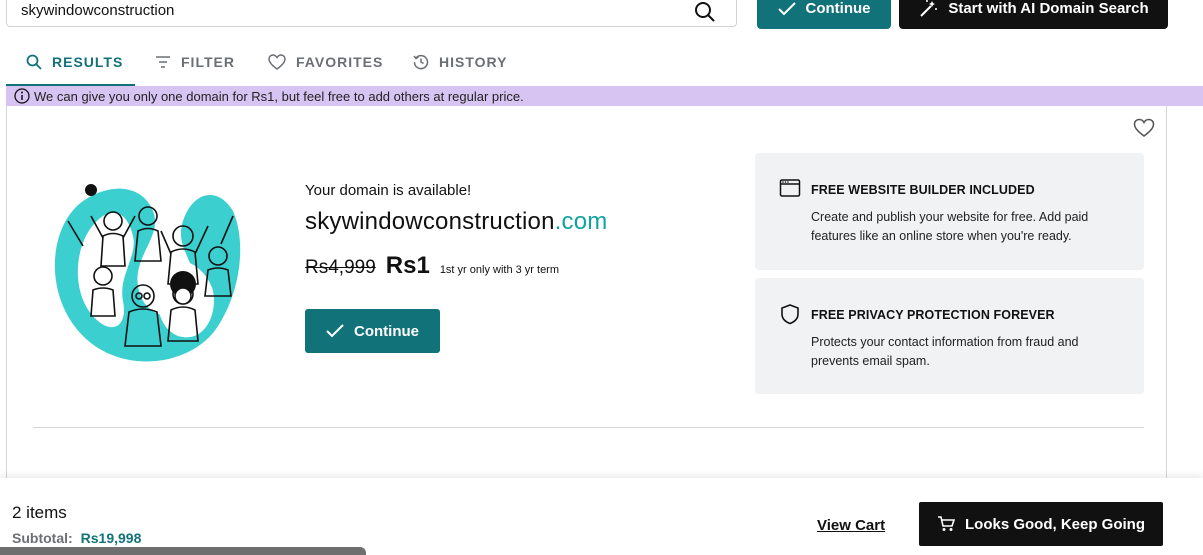 The image size is (1203, 555). Describe the element at coordinates (97, 10) in the screenshot. I see `search-input: skywindowconstruction` at that location.